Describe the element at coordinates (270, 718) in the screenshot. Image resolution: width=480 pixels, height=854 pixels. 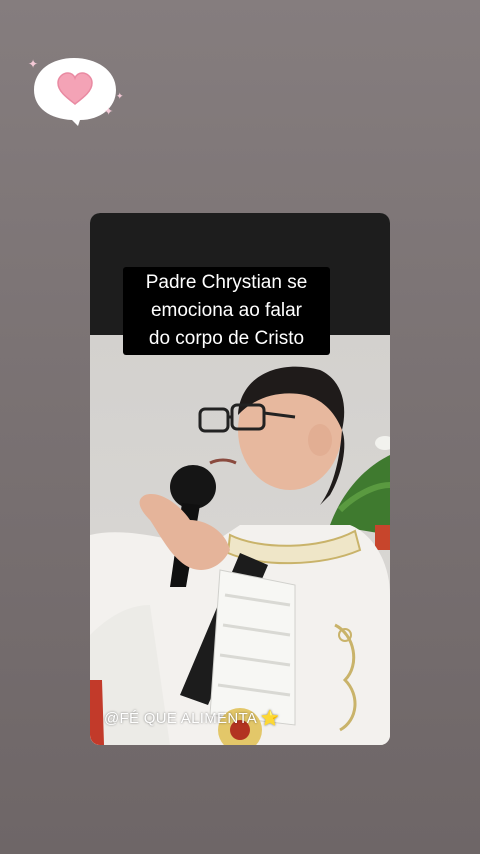
I see `star-icon: ⭐` at that location.